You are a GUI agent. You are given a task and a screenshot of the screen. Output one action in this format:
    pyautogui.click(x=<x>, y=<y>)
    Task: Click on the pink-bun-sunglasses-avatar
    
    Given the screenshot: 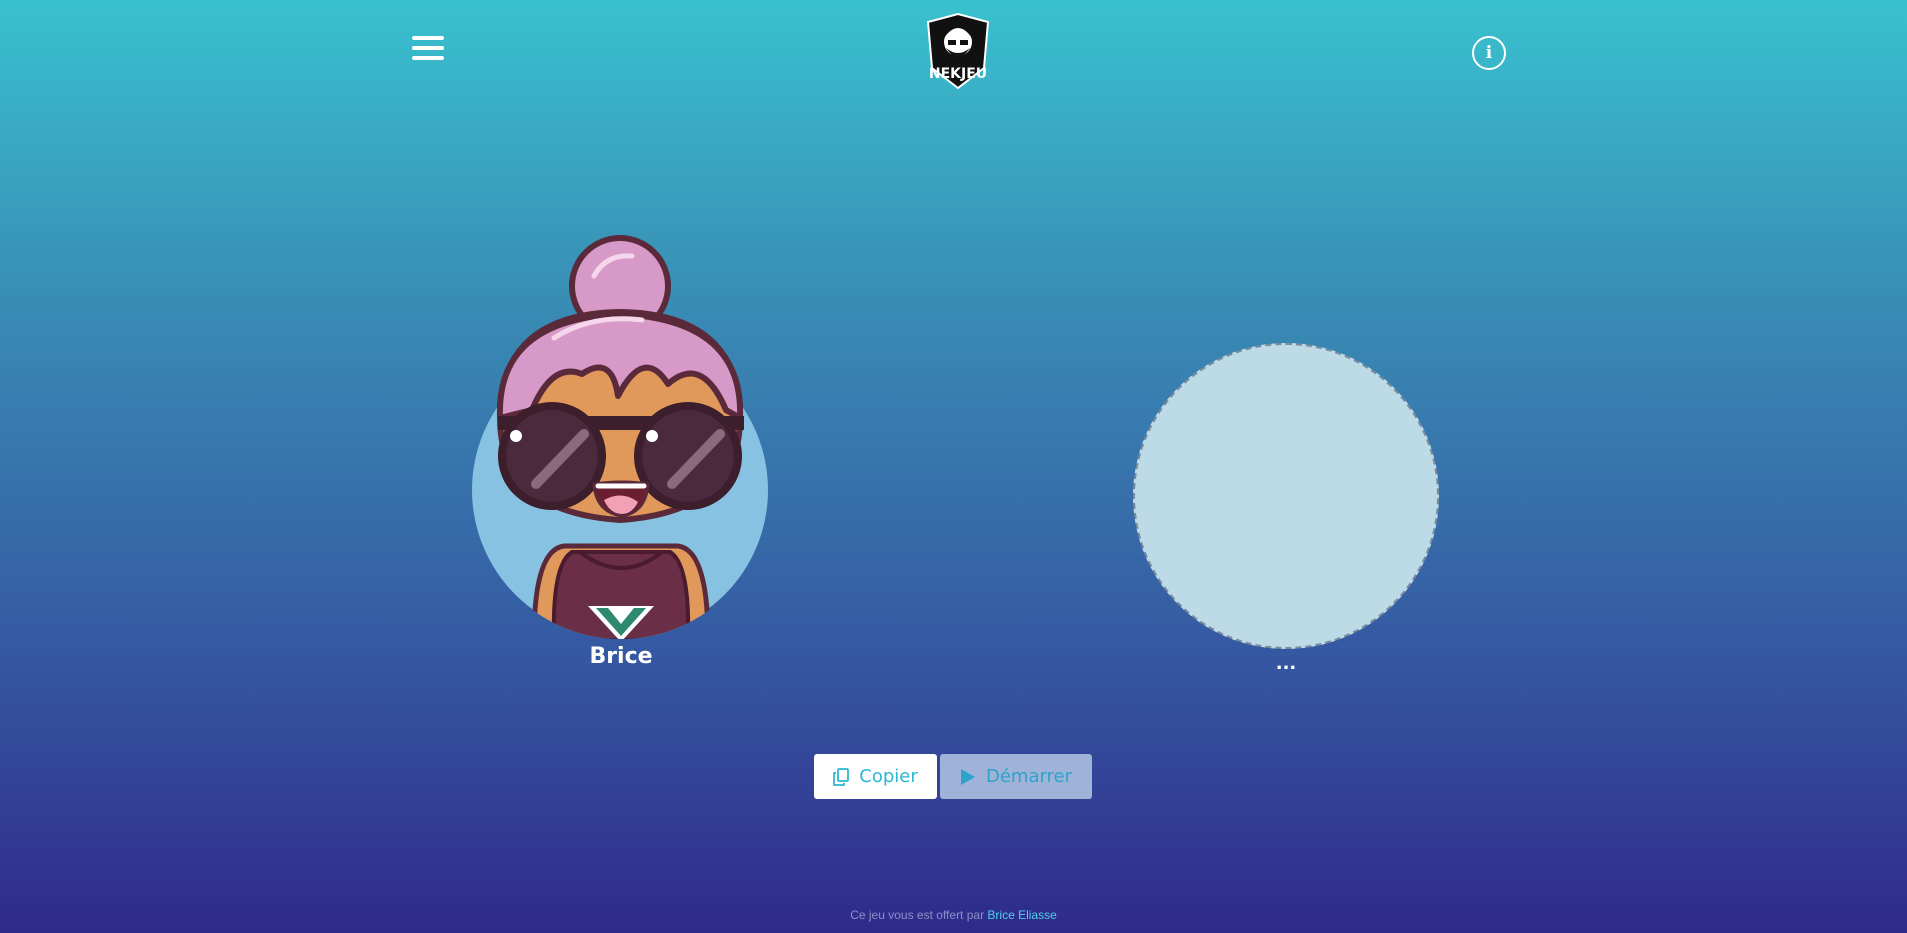 What is the action you would take?
    pyautogui.click(x=620, y=437)
    